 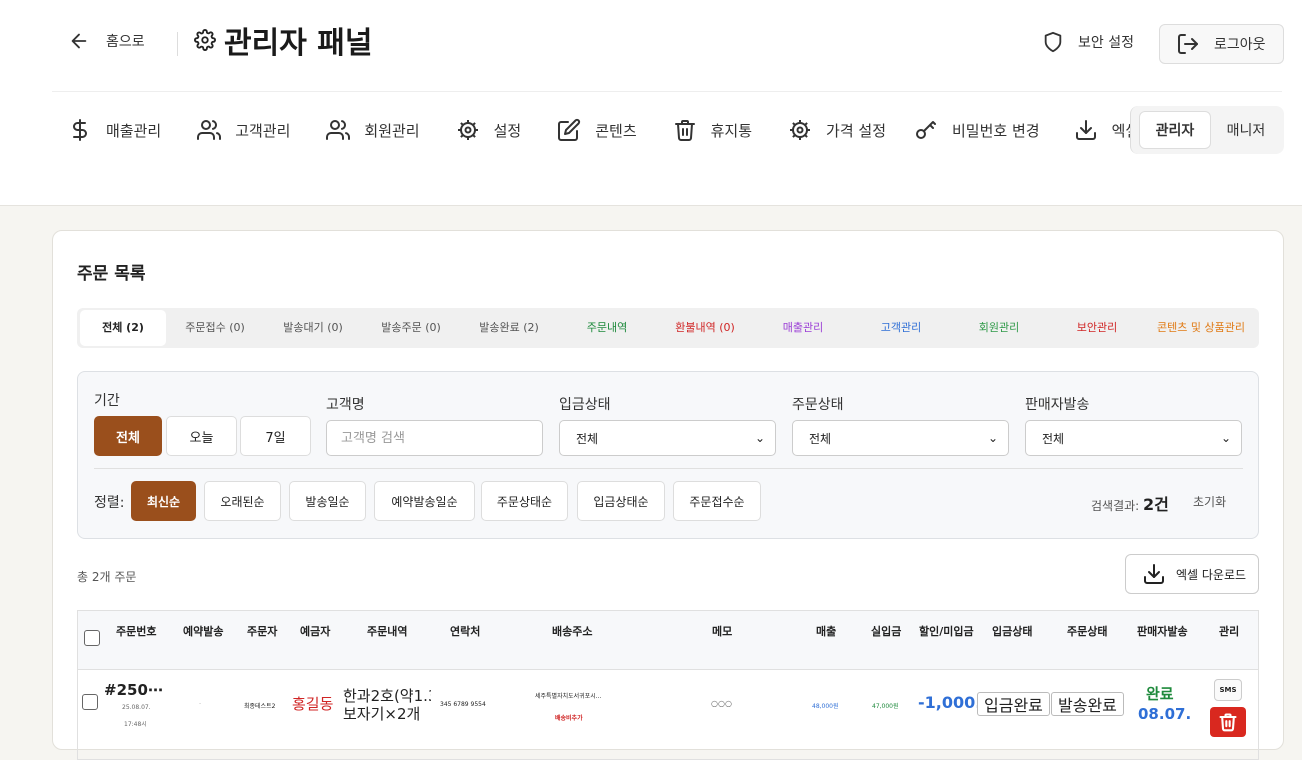 What do you see at coordinates (313, 328) in the screenshot?
I see `tab-waiting: 발송대기 (0)` at bounding box center [313, 328].